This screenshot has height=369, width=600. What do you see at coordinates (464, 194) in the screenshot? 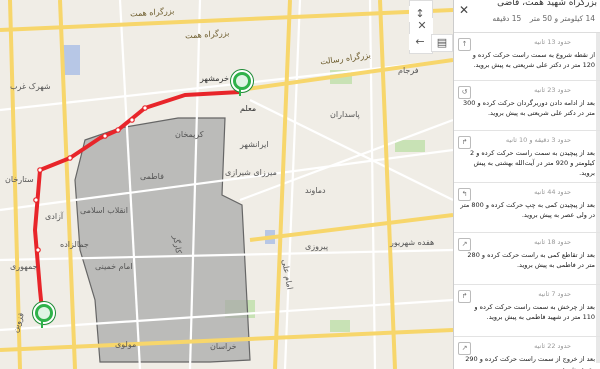
I see `turn-icon: ↰` at bounding box center [464, 194].